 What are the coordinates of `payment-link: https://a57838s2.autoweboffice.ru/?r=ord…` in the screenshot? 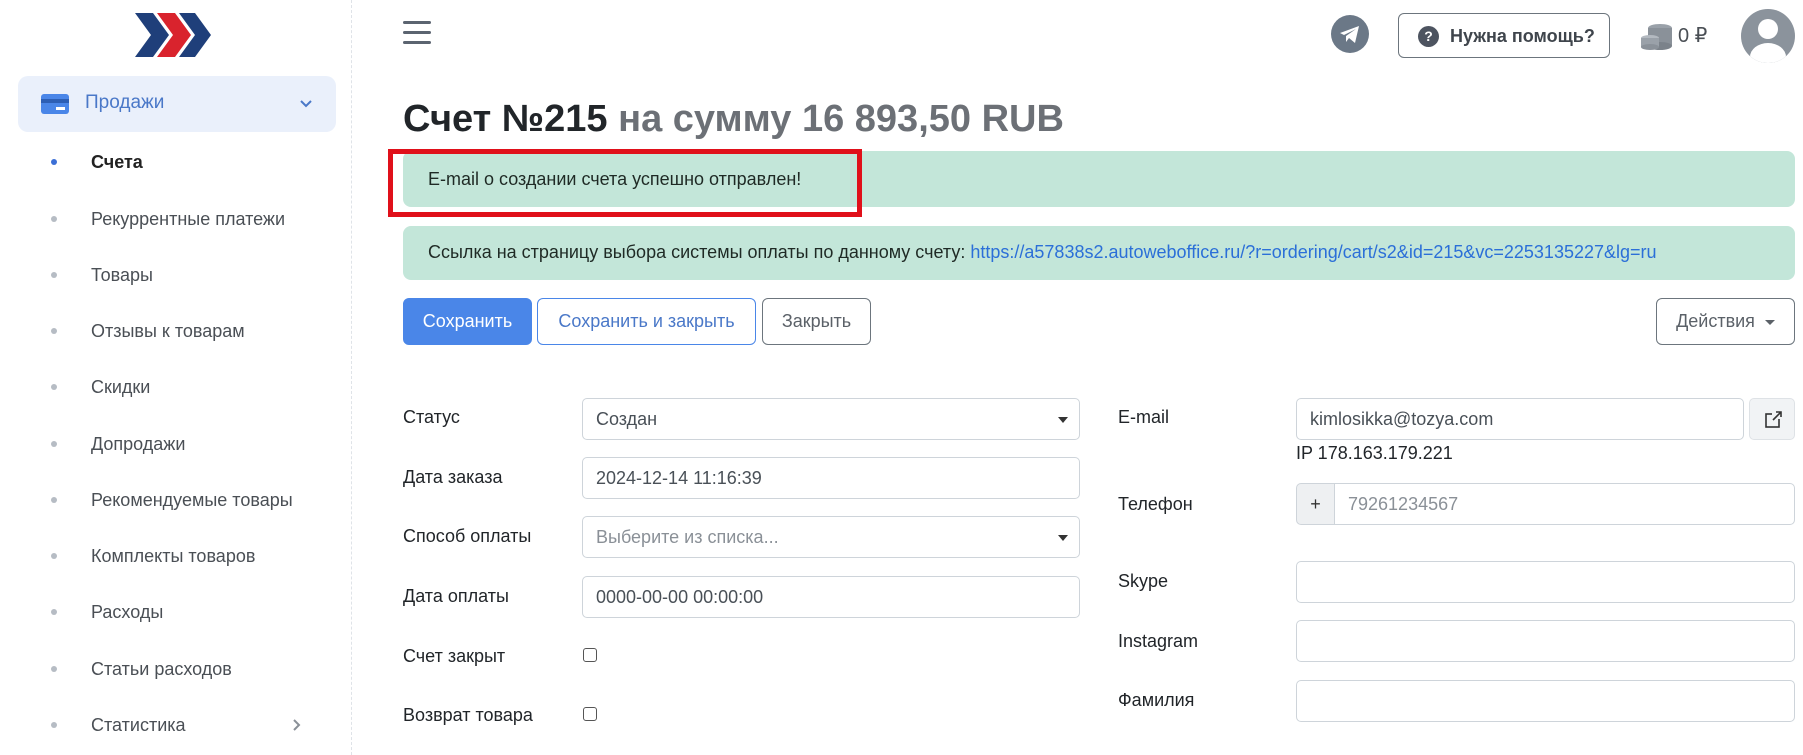 It's located at (1313, 252).